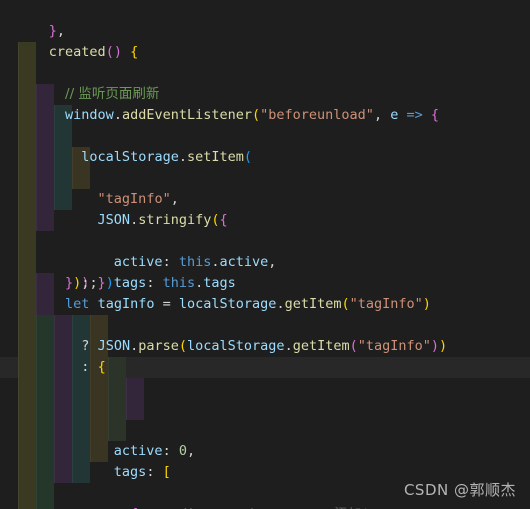 This screenshot has width=530, height=509. What do you see at coordinates (265, 430) in the screenshot?
I see `code-line: }` at bounding box center [265, 430].